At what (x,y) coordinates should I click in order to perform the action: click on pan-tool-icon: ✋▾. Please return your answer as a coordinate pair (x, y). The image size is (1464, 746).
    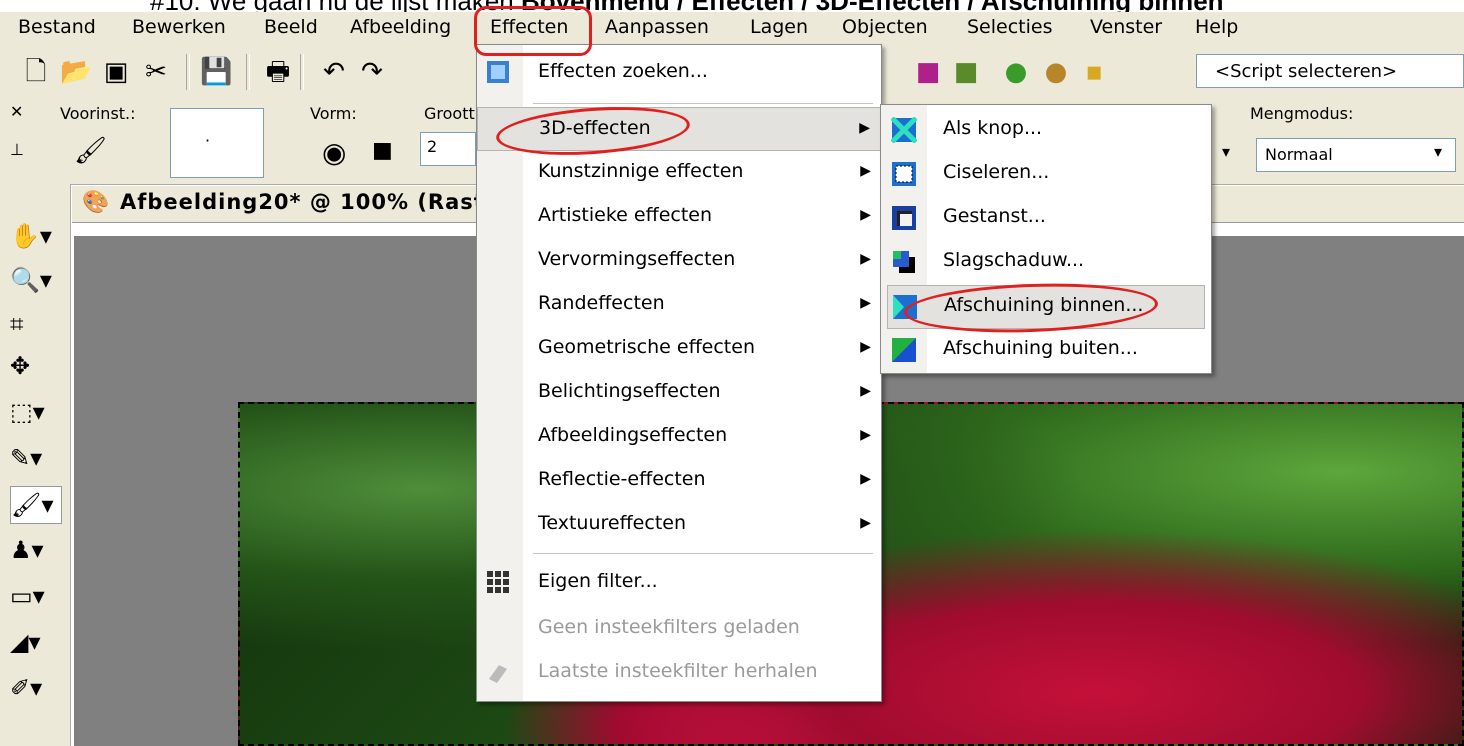
    Looking at the image, I should click on (35, 236).